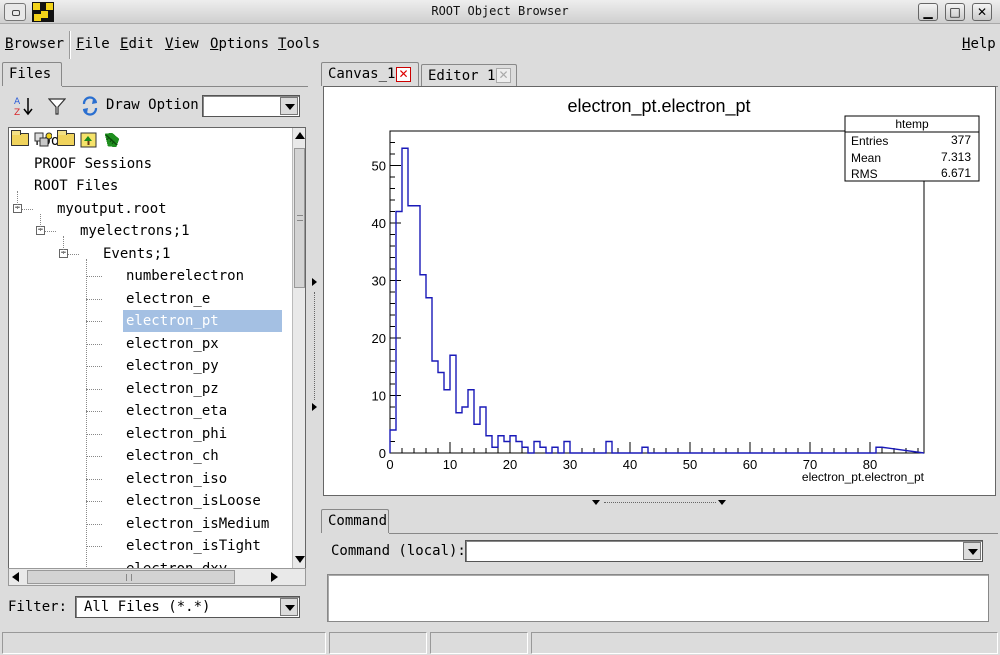  I want to click on tree-item-label: myelectrons;1, so click(135, 231).